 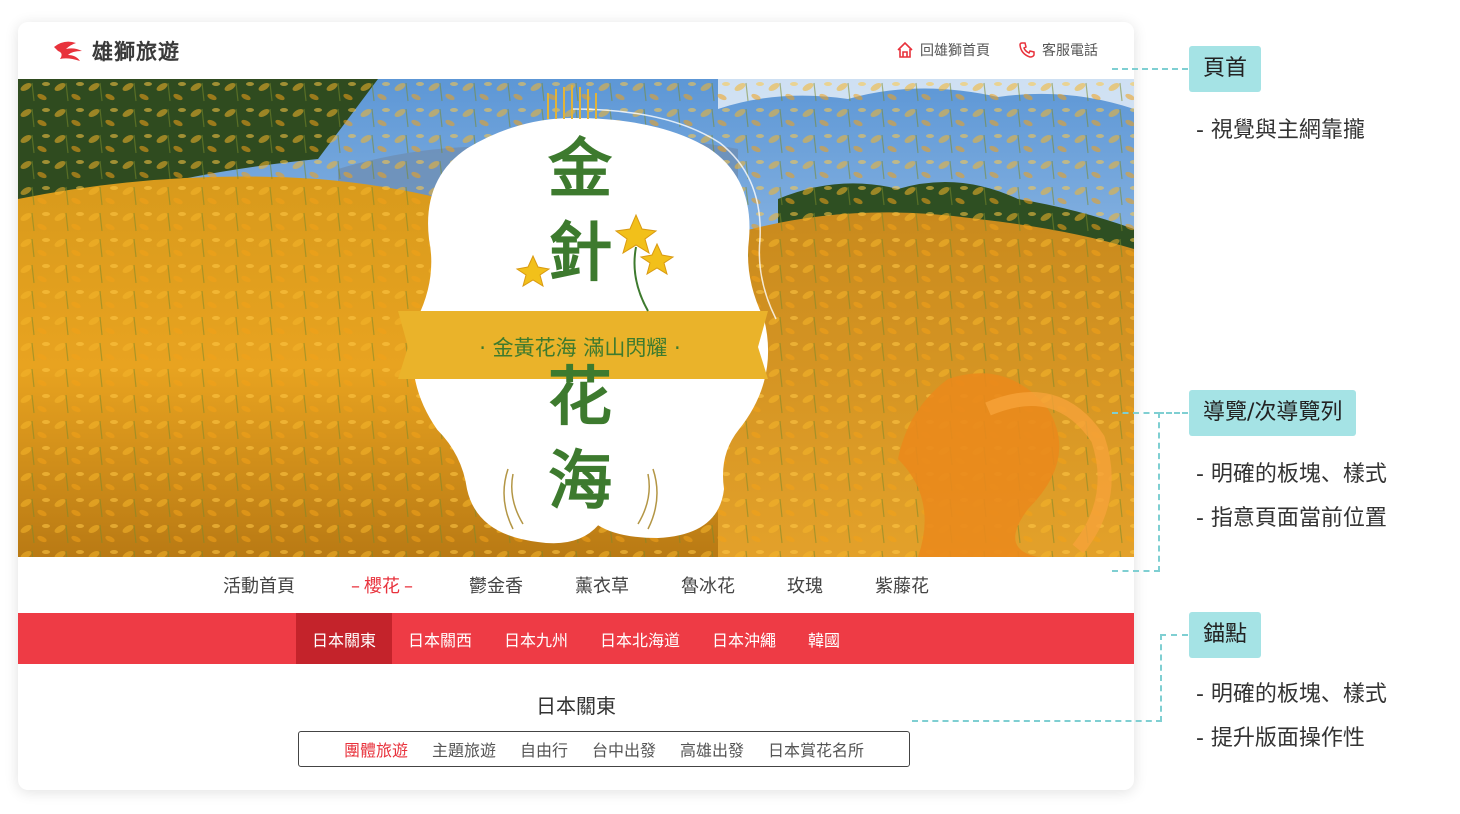 What do you see at coordinates (376, 749) in the screenshot?
I see `anchor-group-tour: 團體旅遊` at bounding box center [376, 749].